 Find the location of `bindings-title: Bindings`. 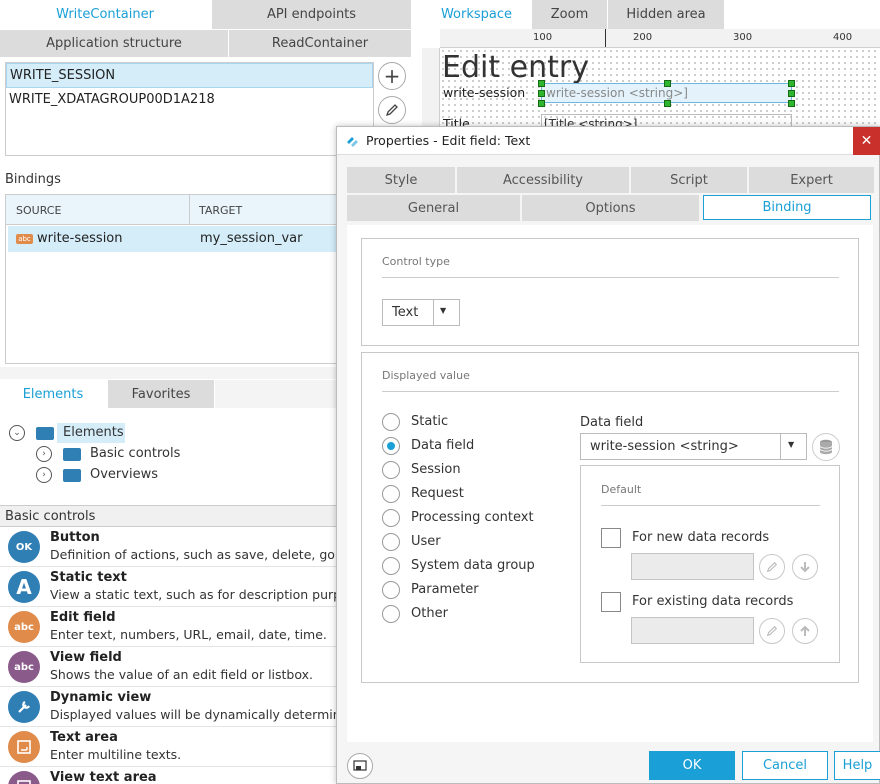

bindings-title: Bindings is located at coordinates (33, 179).